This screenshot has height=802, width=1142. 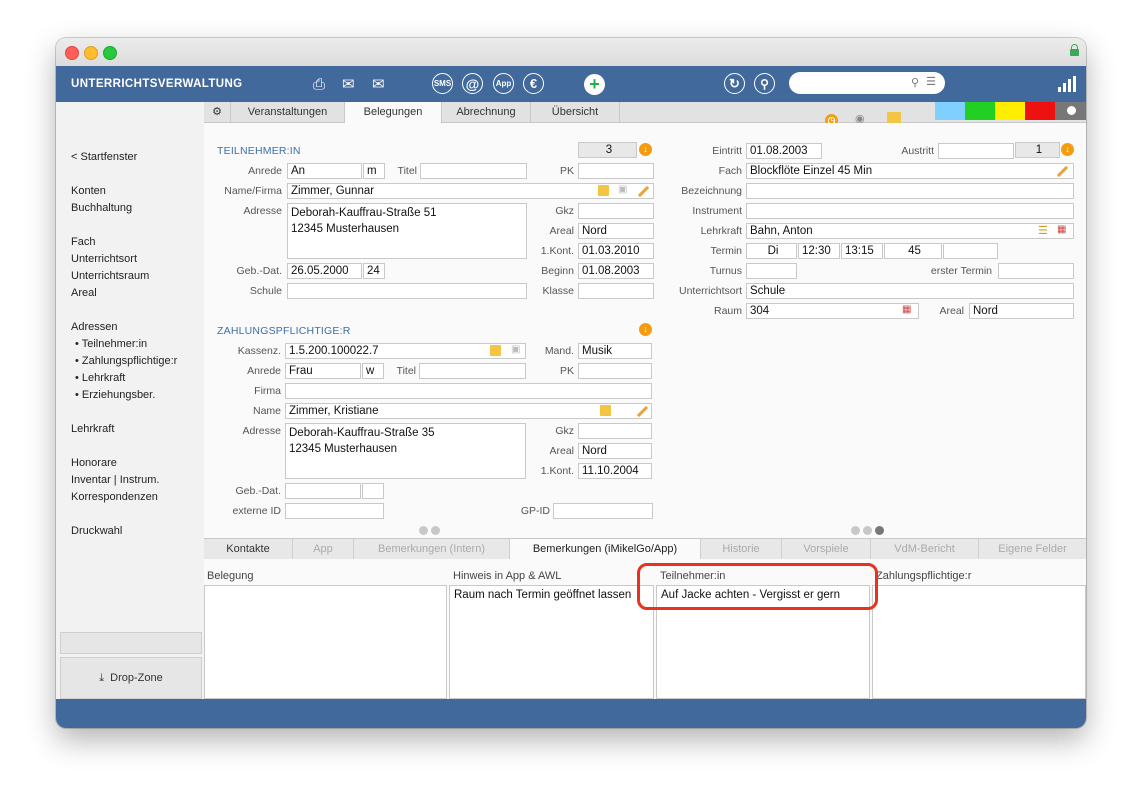 I want to click on sidebar-subitem-zahlungspflichtige: • Zahlungspflichtige:r, so click(x=126, y=361).